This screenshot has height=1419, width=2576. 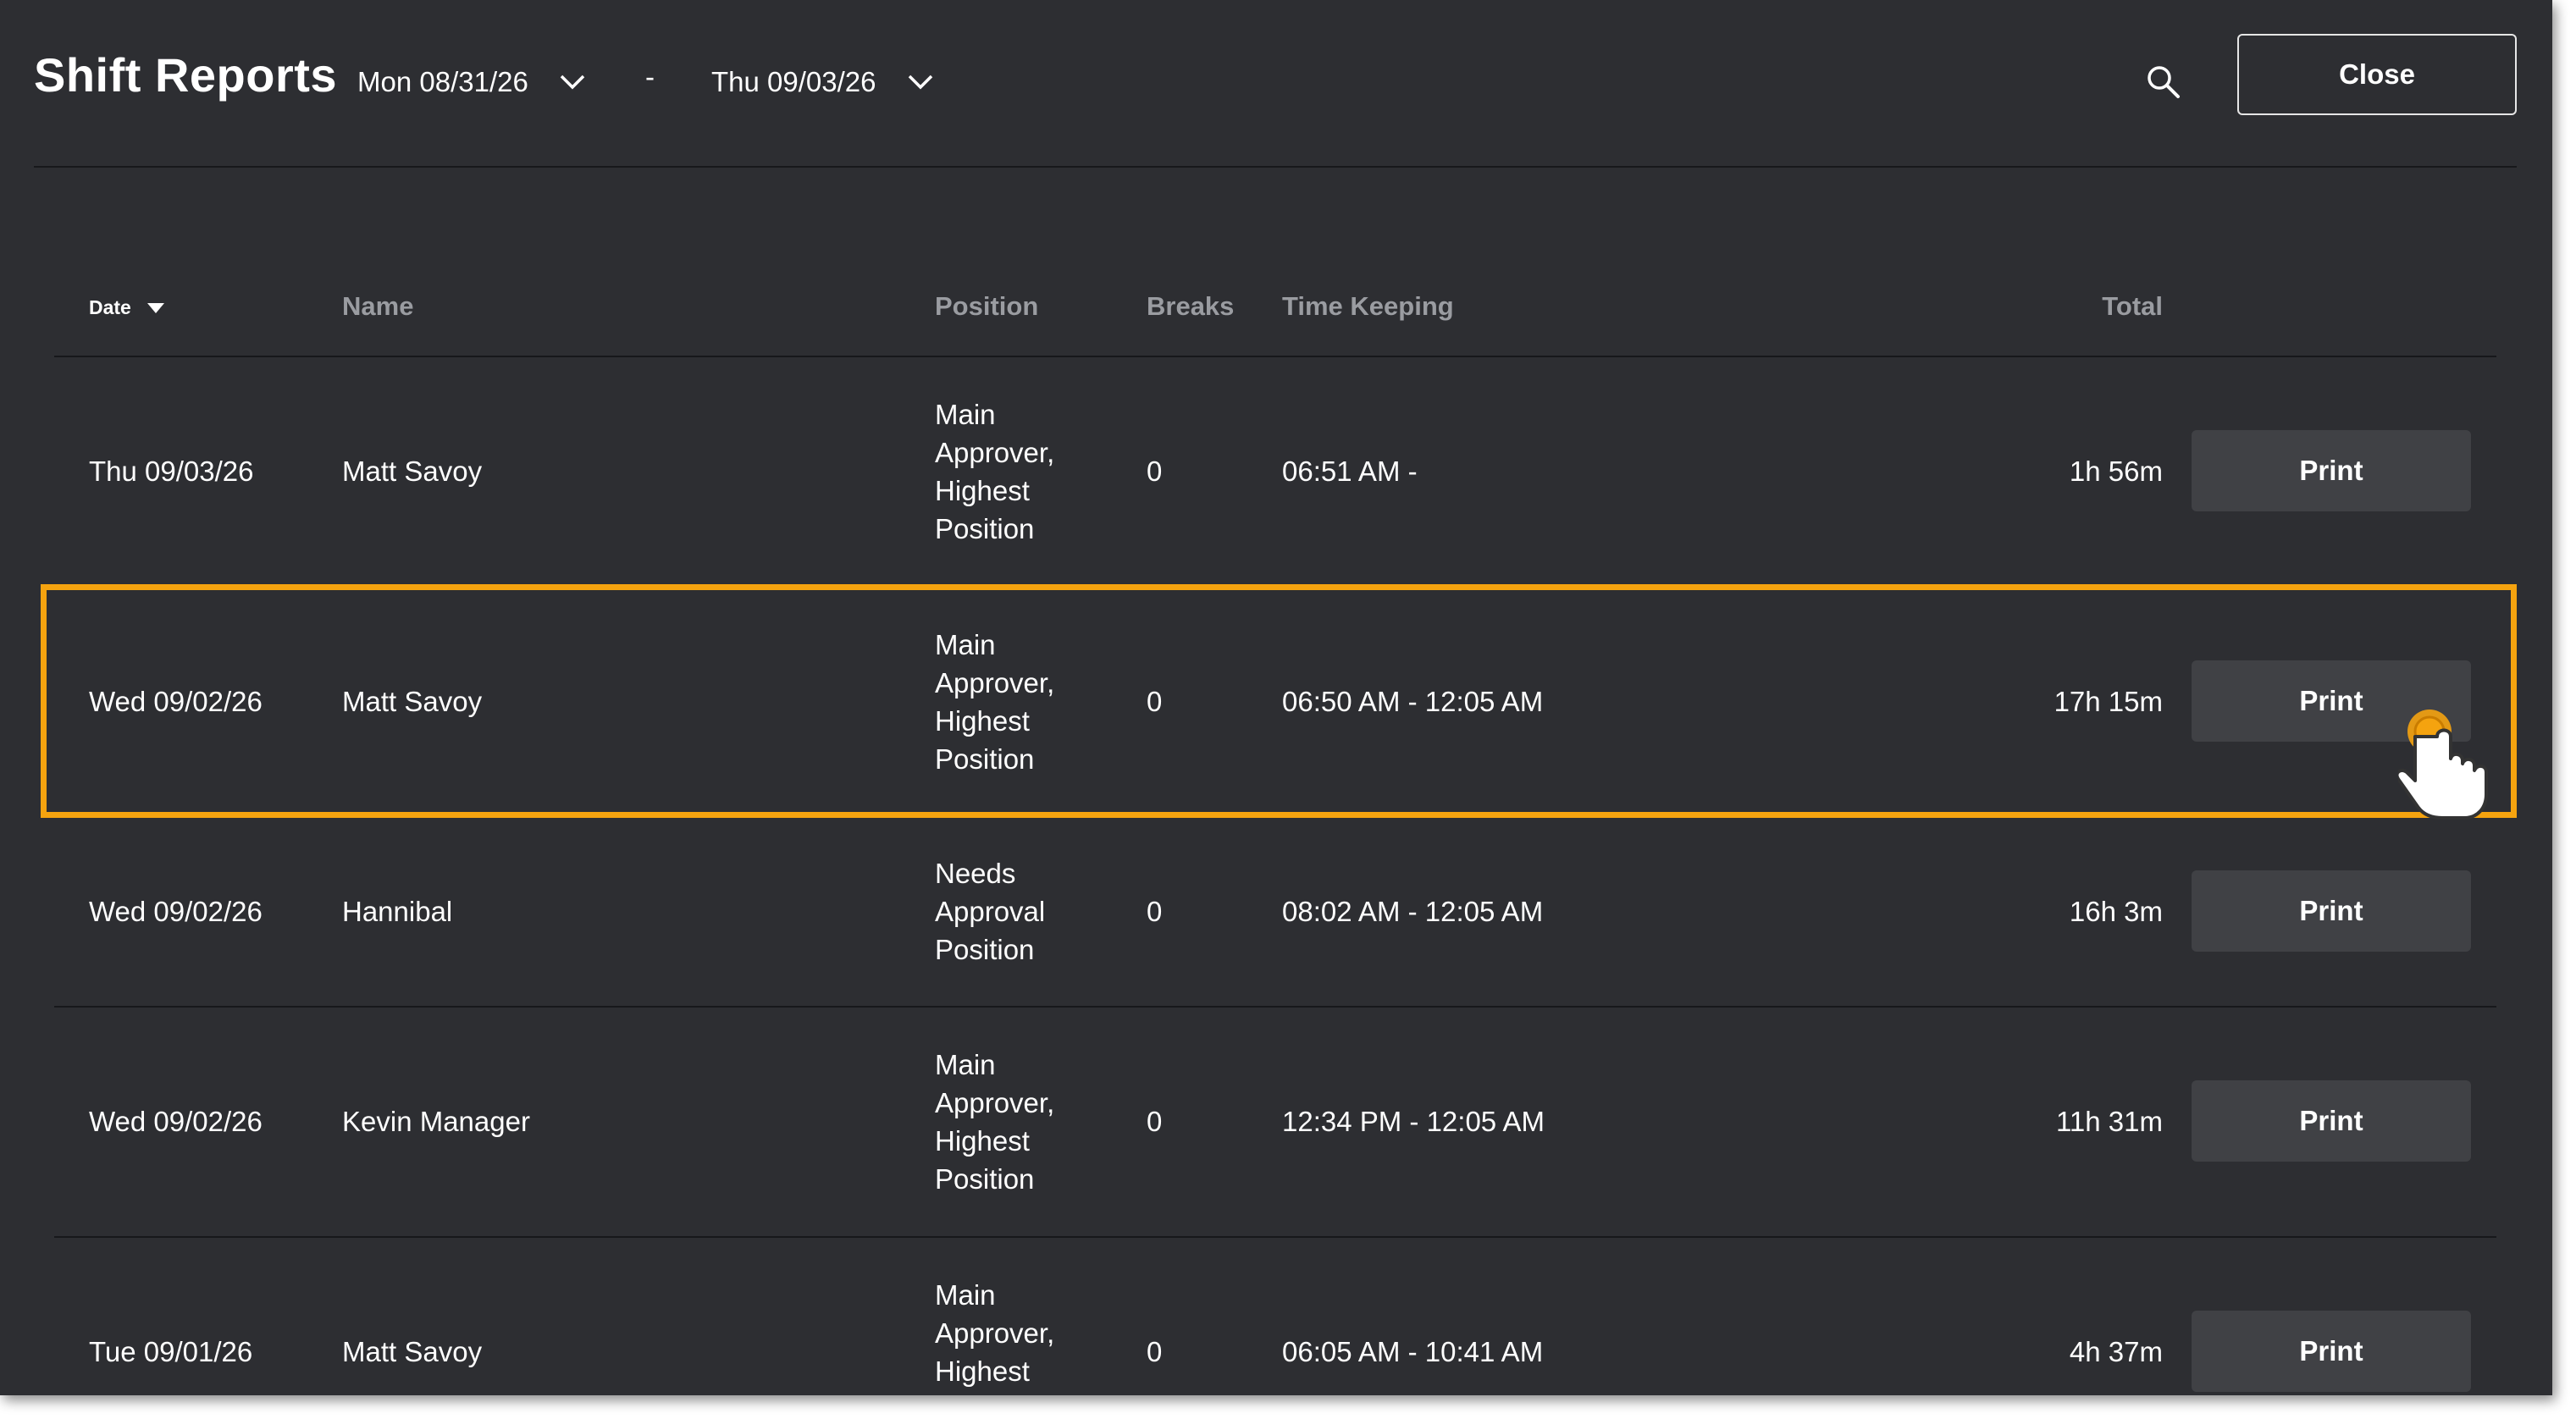 I want to click on search-icon, so click(x=2163, y=81).